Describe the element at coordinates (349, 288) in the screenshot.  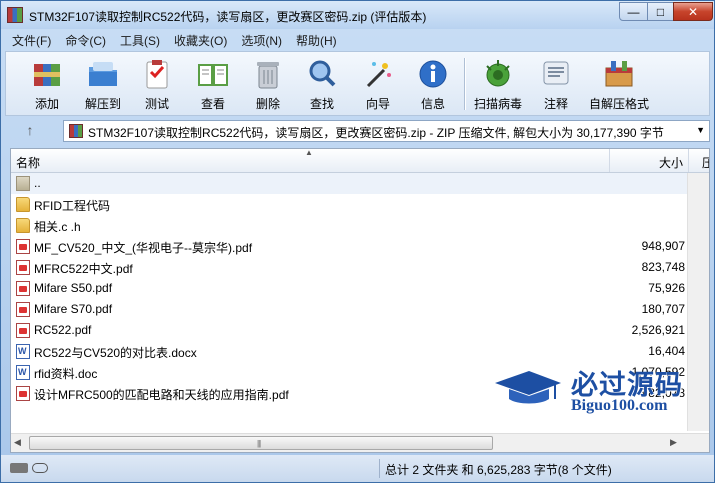
I see `file-row: Mifare S50.pdf 75,926` at that location.